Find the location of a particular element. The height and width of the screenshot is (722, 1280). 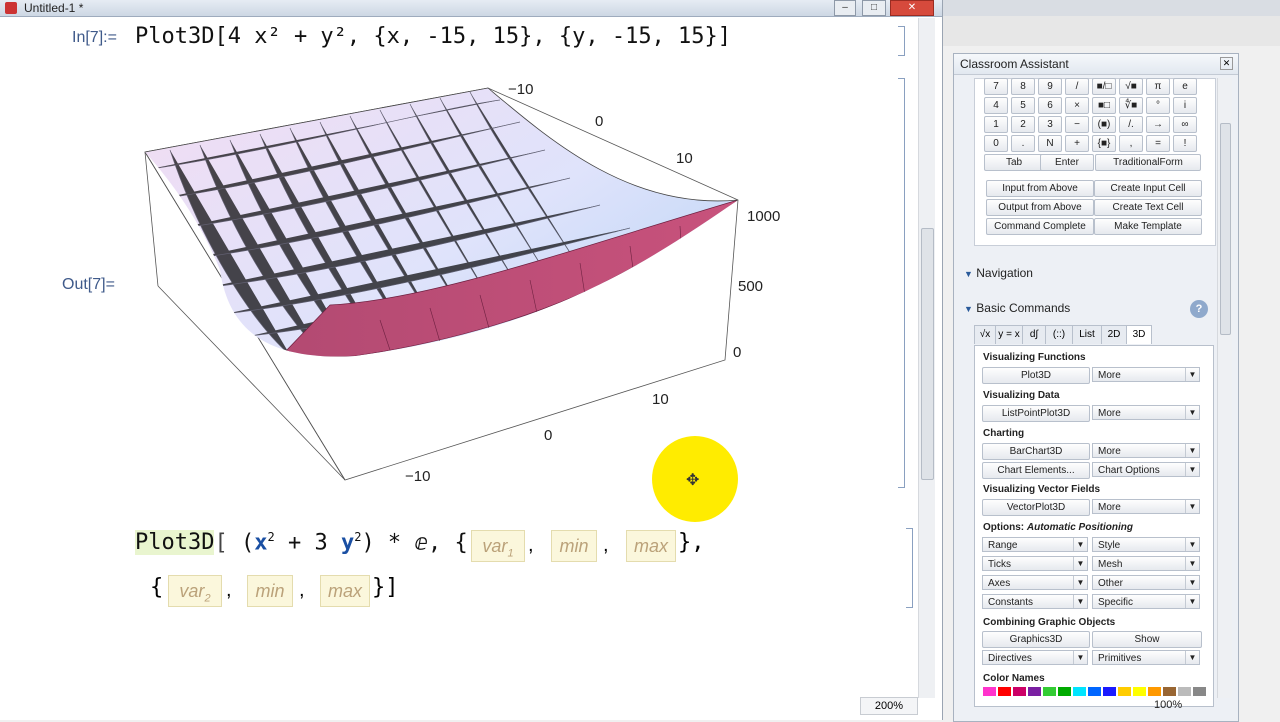

tab-5: 2D is located at coordinates (1114, 334).